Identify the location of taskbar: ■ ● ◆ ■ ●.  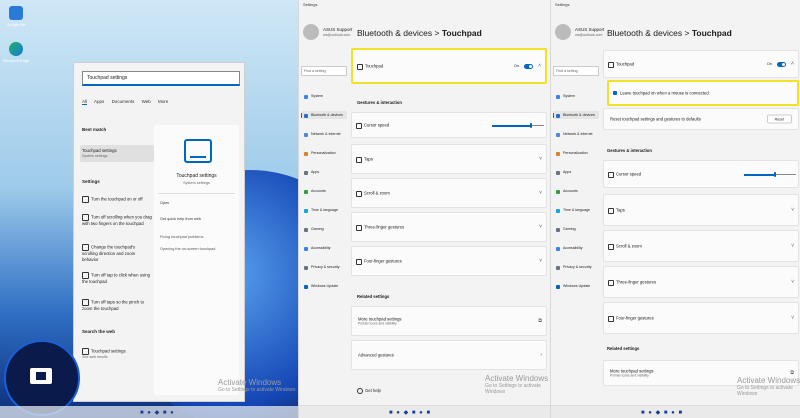
(149, 412).